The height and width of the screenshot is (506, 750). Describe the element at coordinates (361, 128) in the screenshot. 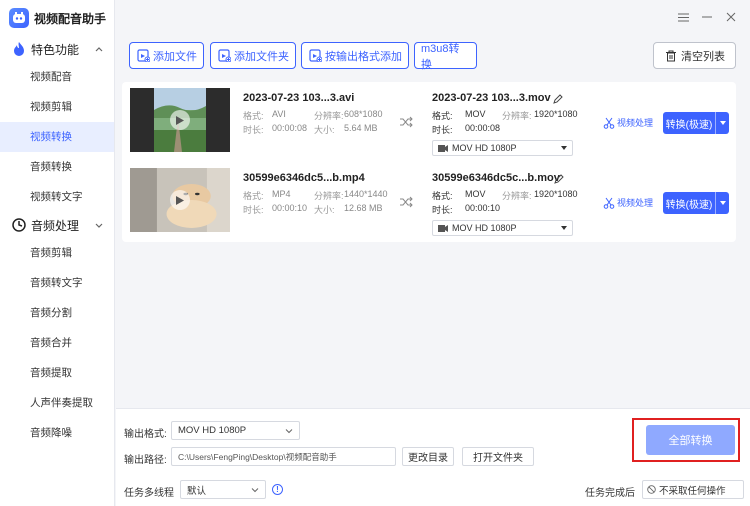

I see `source-size: 5.64 MB` at that location.